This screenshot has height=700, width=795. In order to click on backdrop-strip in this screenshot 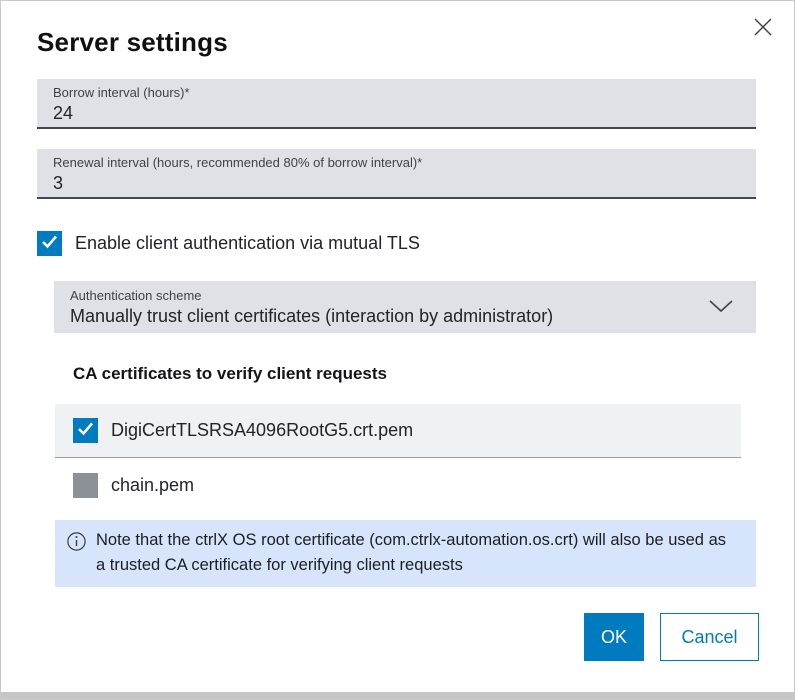, I will do `click(397, 695)`.